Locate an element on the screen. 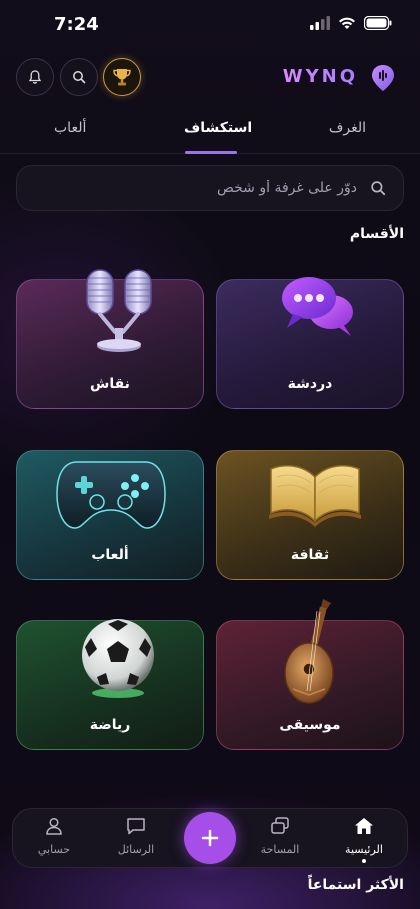 The image size is (420, 909). category-card-games: ألعاب is located at coordinates (110, 515).